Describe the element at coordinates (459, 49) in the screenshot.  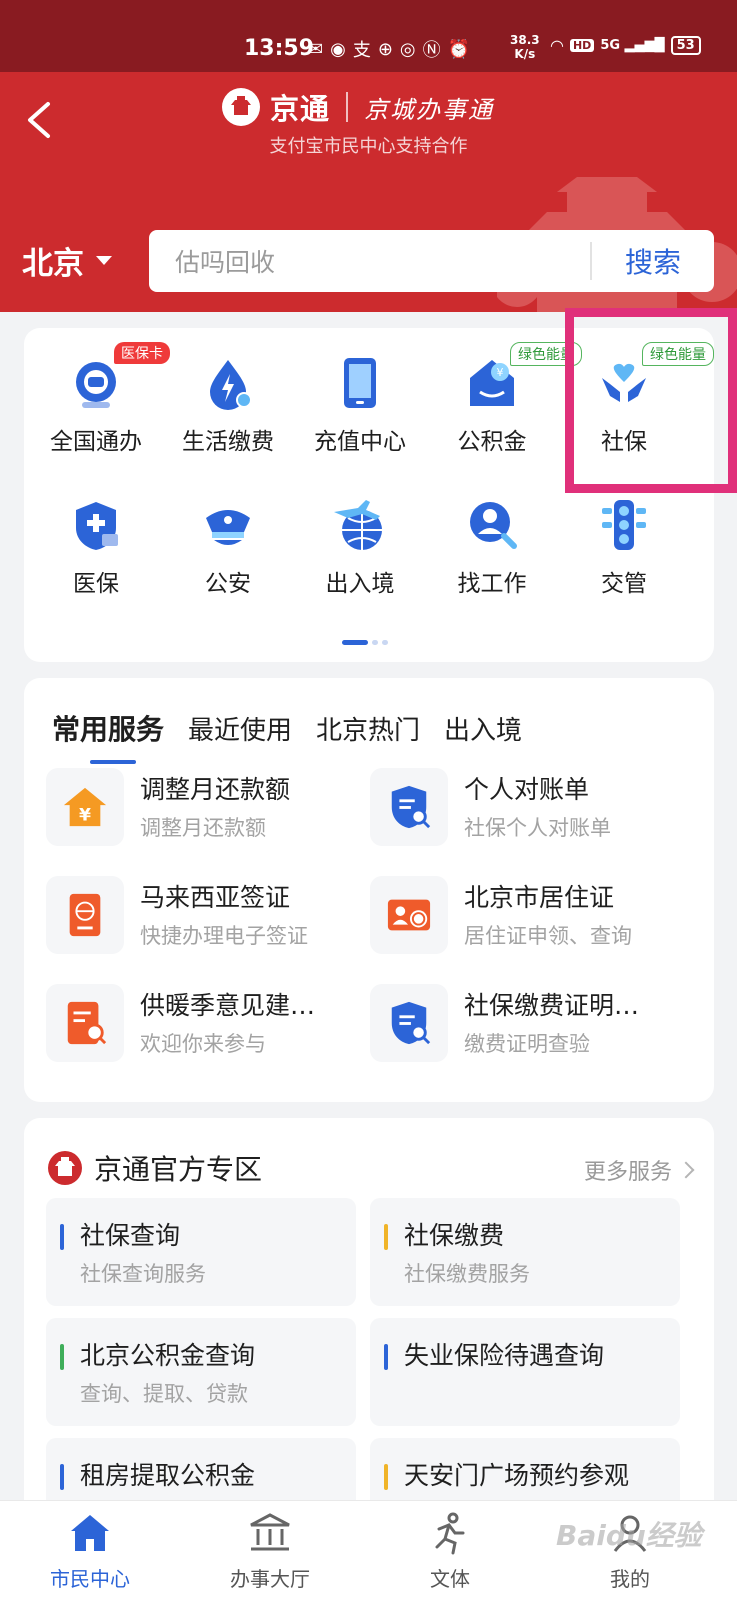
I see `alarm-icon: ⏰` at that location.